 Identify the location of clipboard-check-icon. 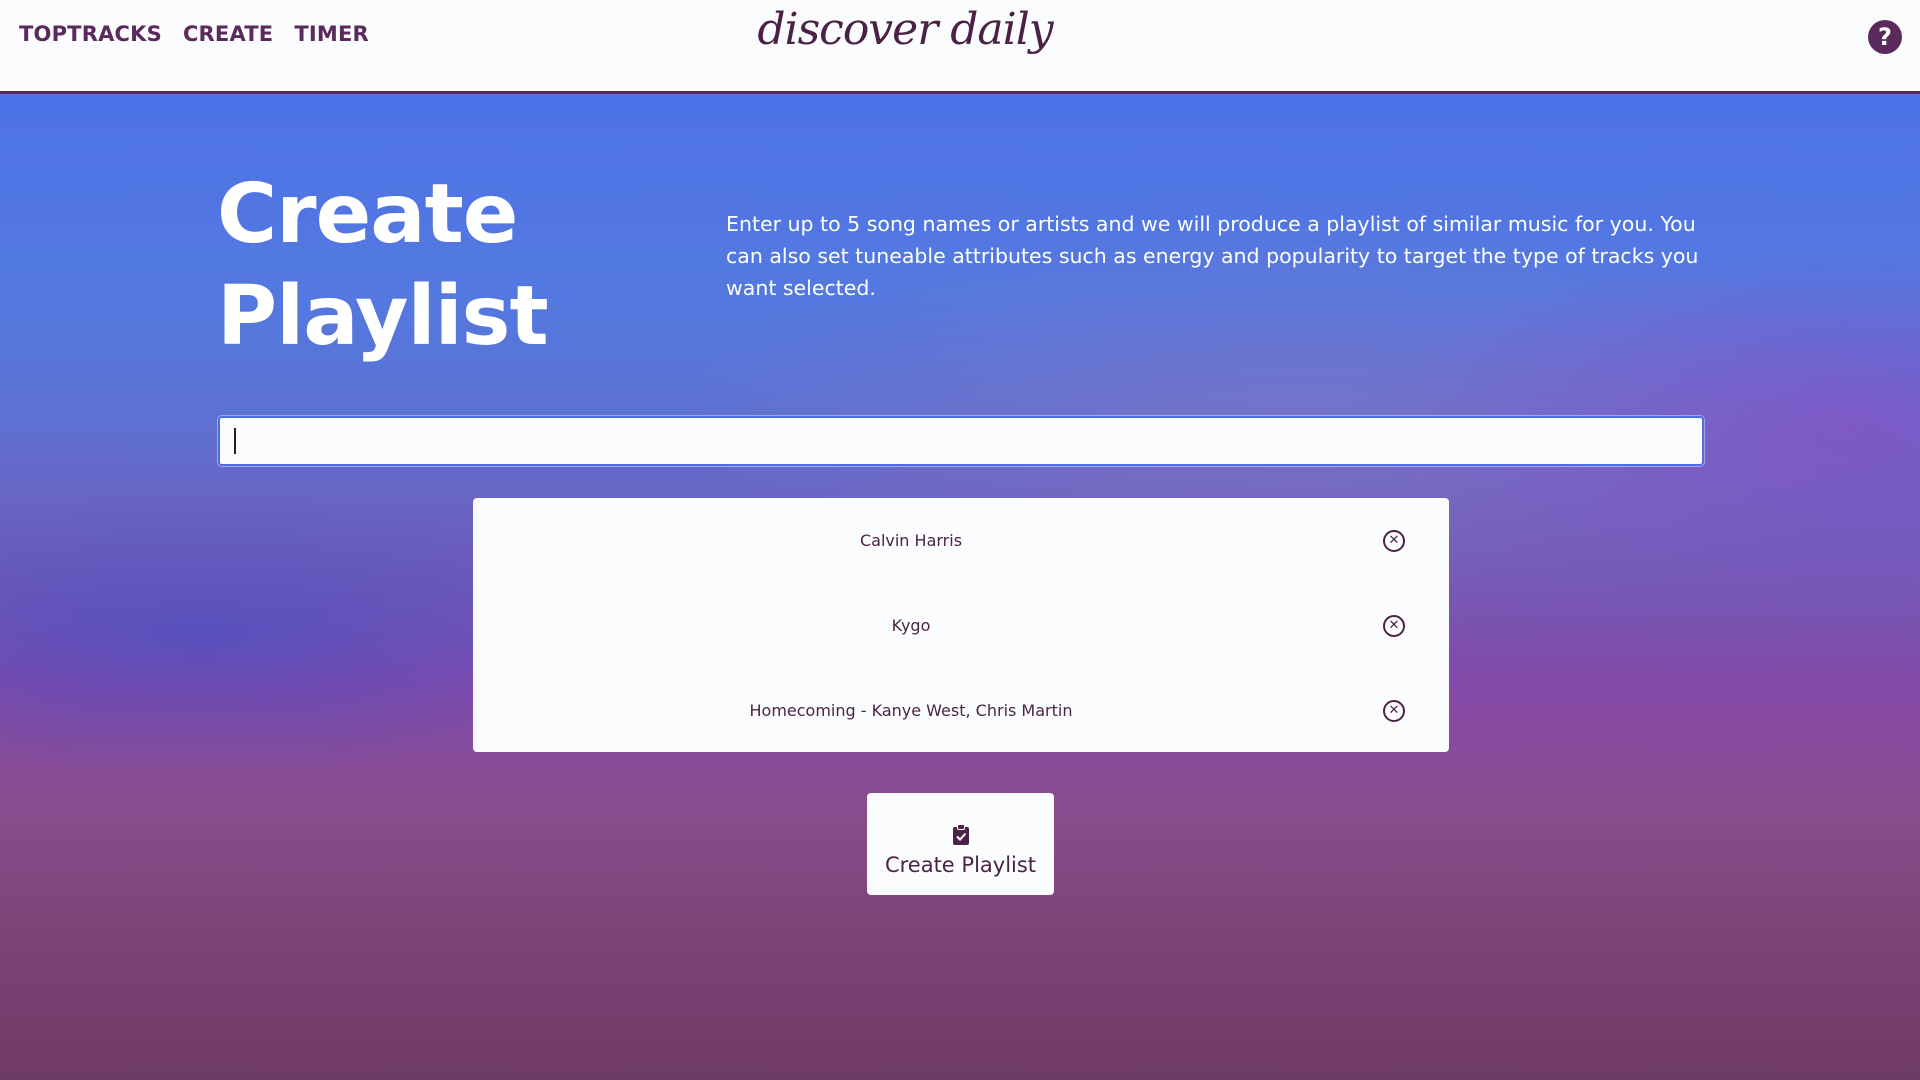
(960, 834).